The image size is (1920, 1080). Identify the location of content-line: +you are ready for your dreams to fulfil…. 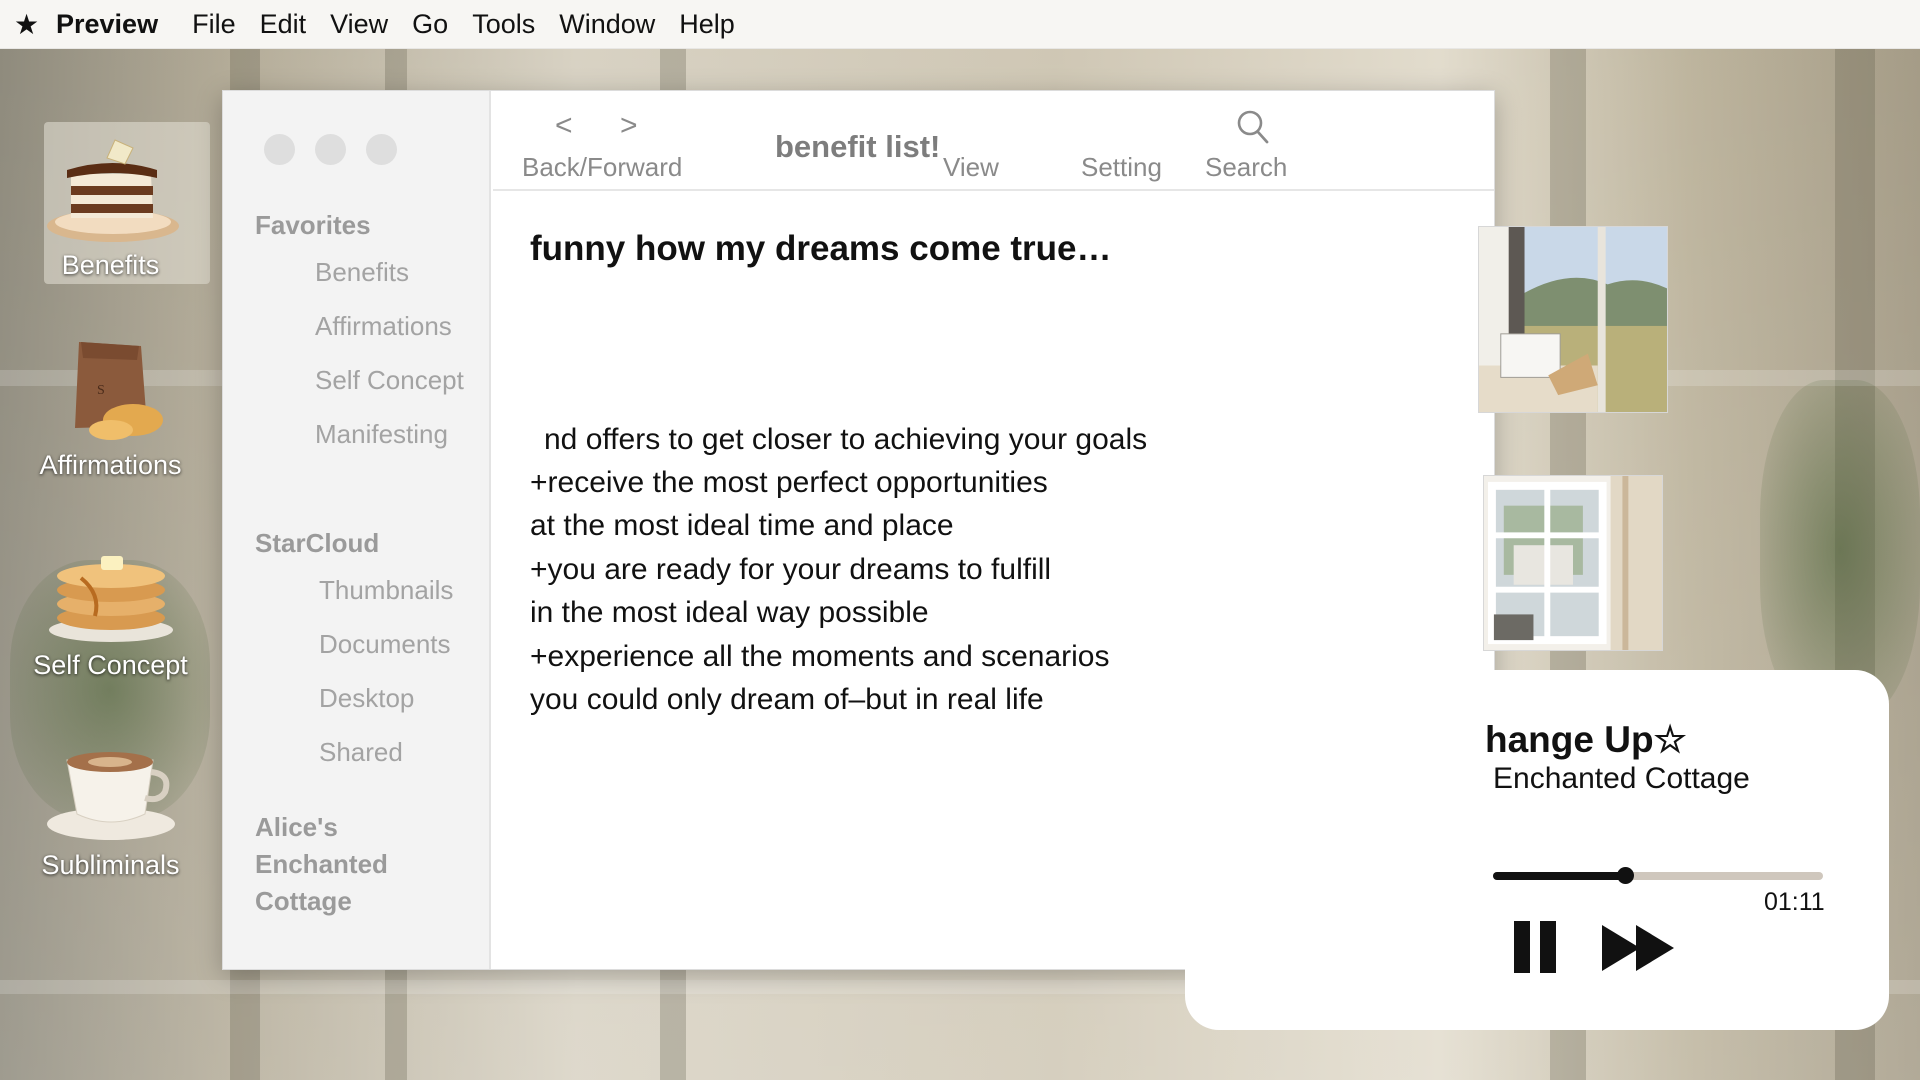
(791, 569).